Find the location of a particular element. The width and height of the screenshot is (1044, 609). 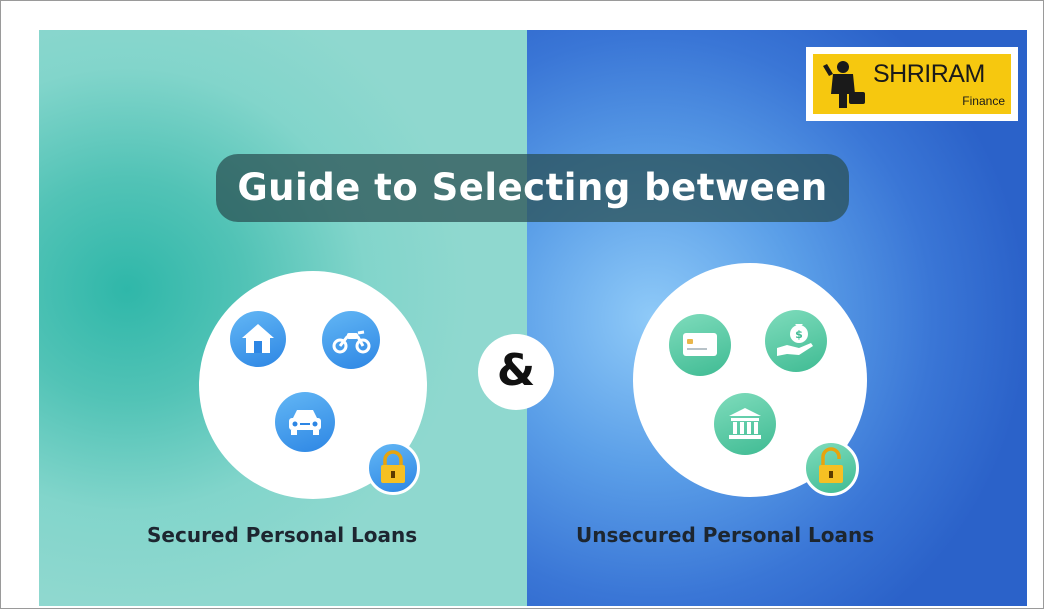

man-carrying-bag-icon is located at coordinates (844, 84).